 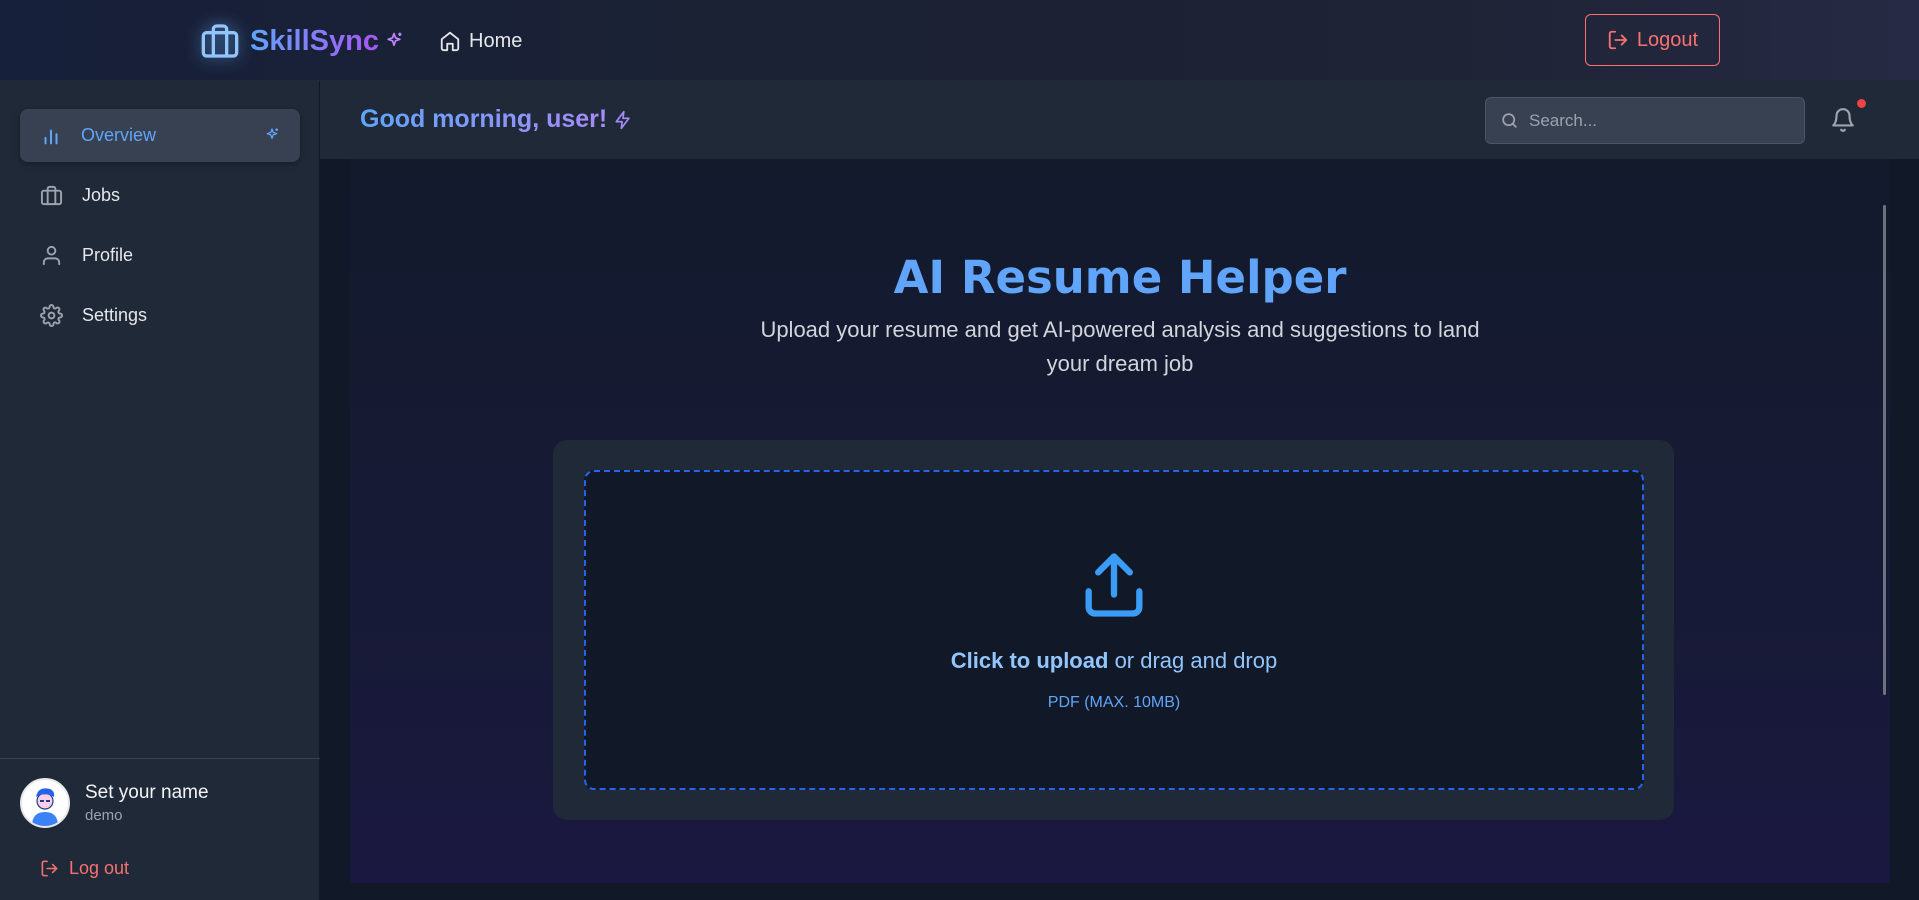 I want to click on avatar-illustration, so click(x=45, y=803).